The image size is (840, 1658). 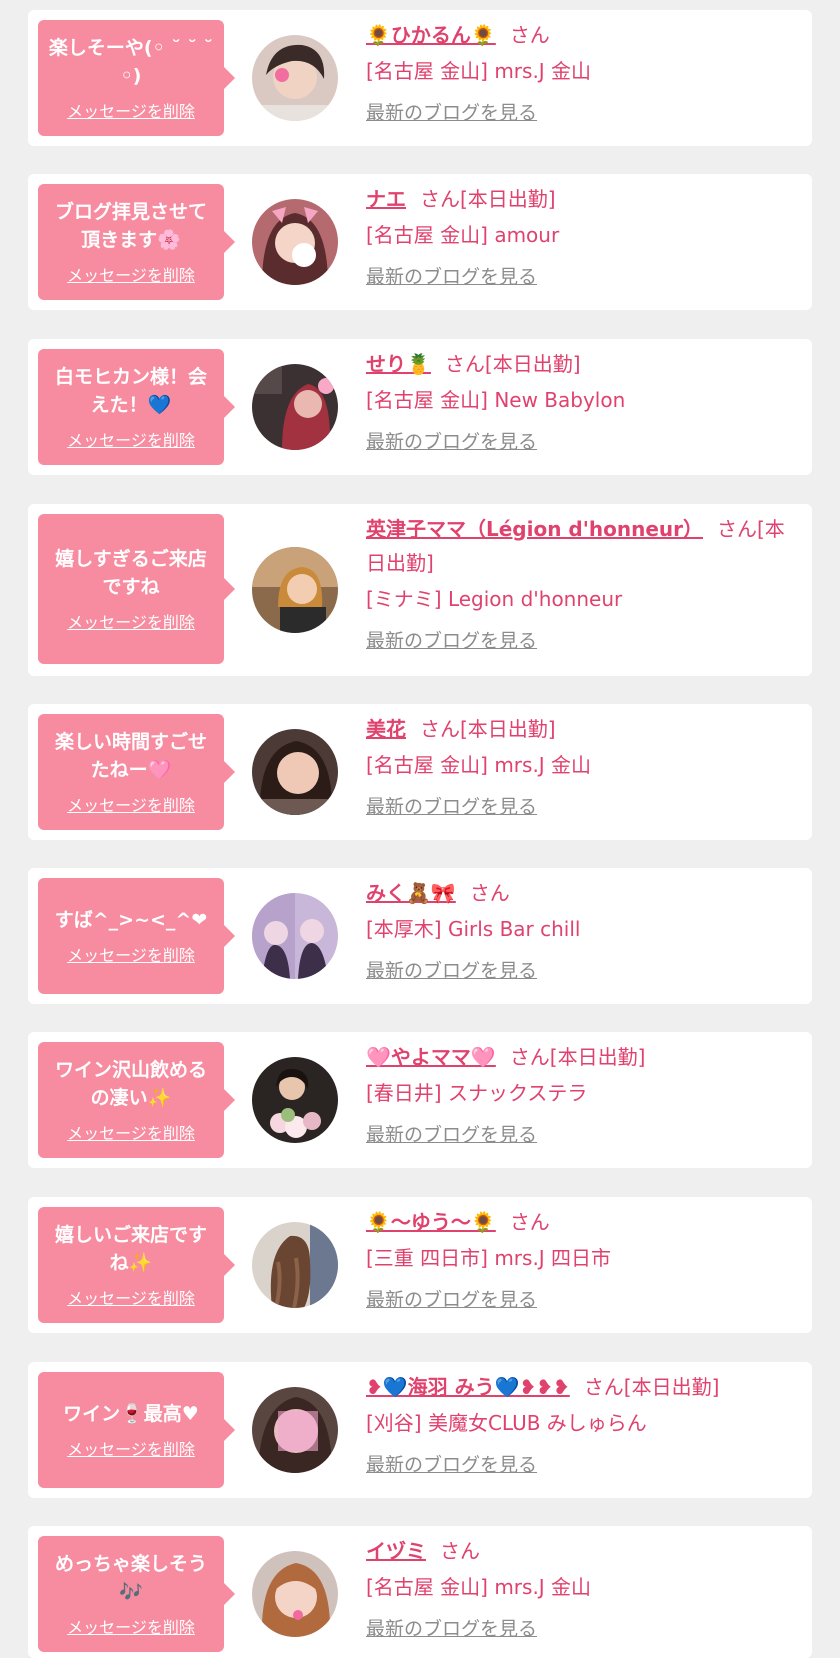 What do you see at coordinates (131, 62) in the screenshot?
I see `message-text: 楽しそーや(◦ ˘ ˘ ˘◦)` at bounding box center [131, 62].